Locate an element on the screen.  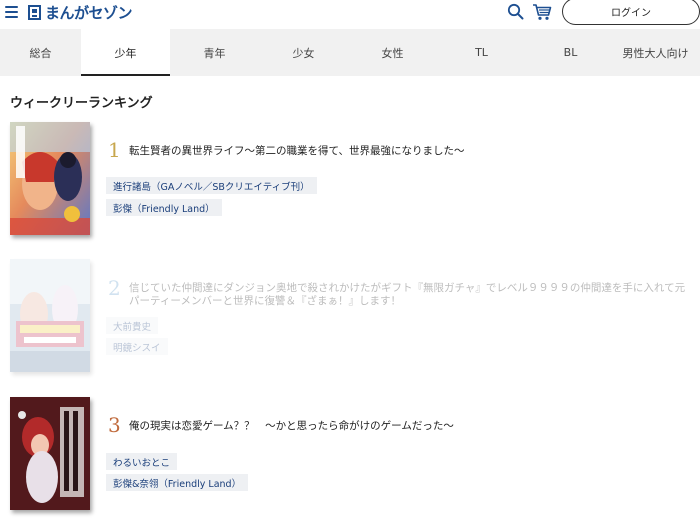
tab-sougou: 総合 is located at coordinates (40, 52).